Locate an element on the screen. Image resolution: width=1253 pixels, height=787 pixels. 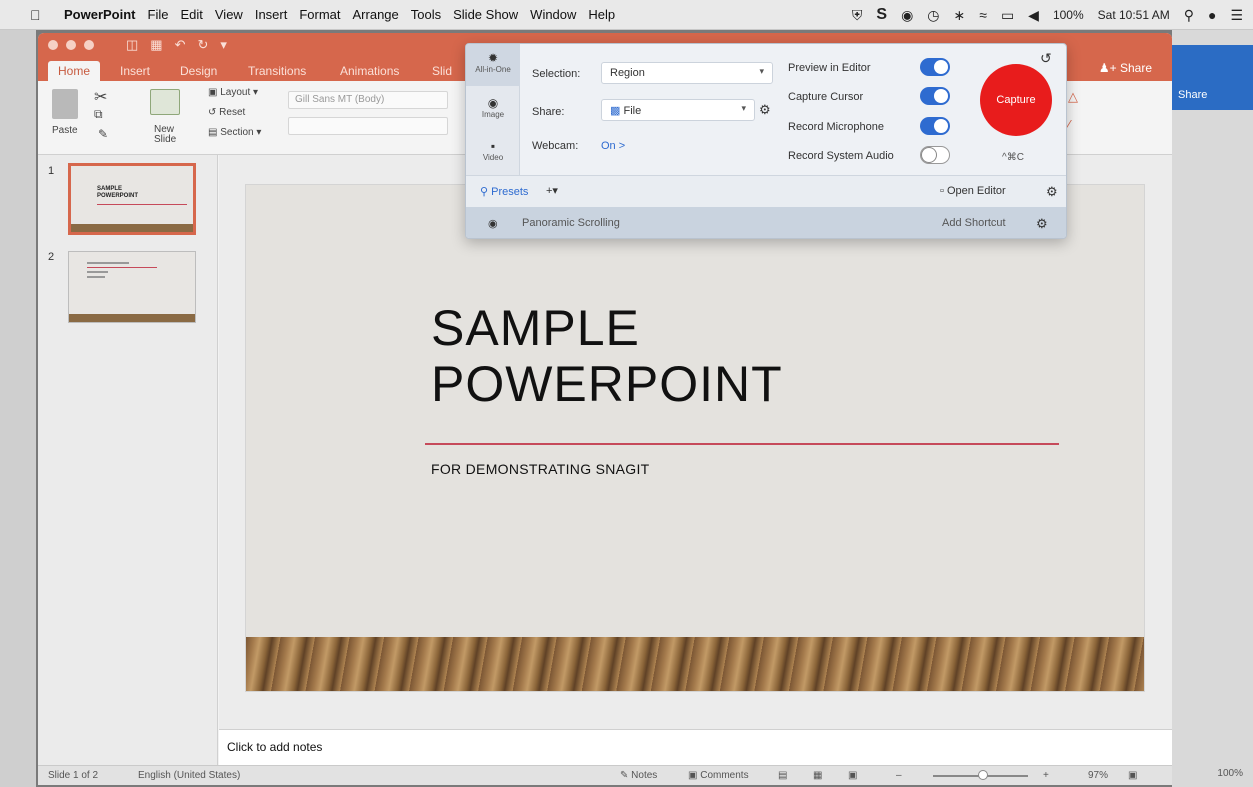
language-indicator: English (United States) is located at coordinates (189, 775).